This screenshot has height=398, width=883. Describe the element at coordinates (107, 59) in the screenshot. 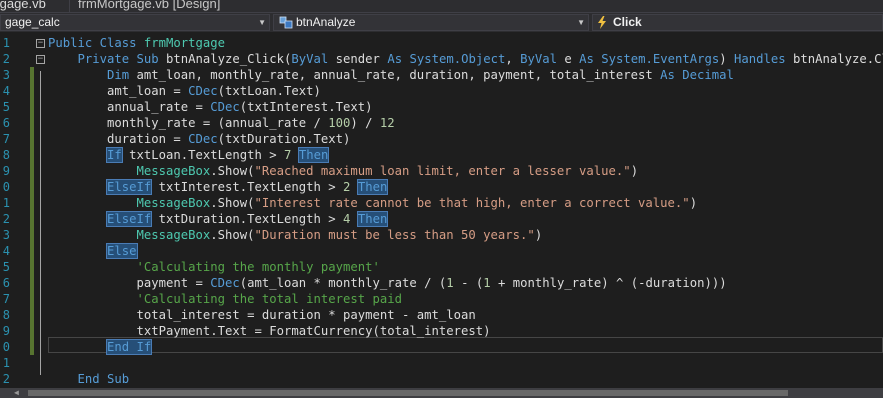

I see `keyword-token: Private Sub` at that location.